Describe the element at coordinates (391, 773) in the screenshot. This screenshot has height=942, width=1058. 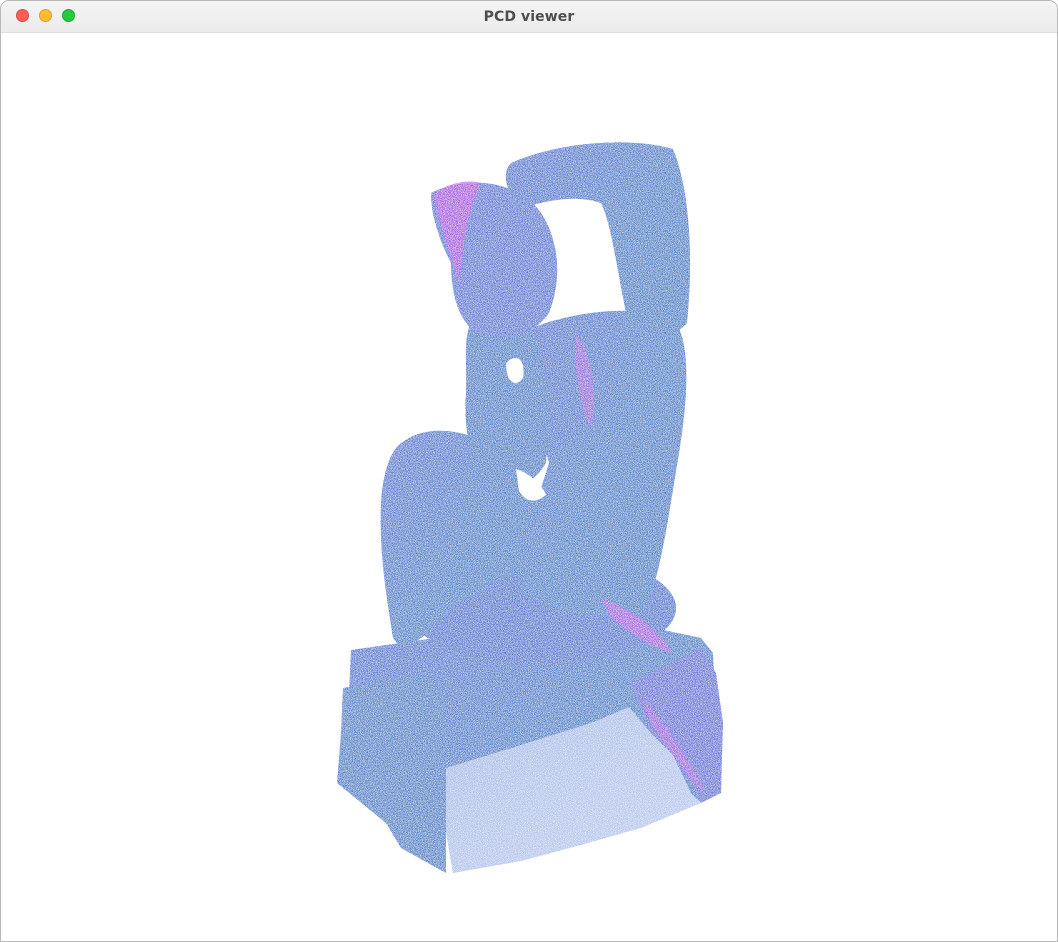
I see `pedestal-left-face` at that location.